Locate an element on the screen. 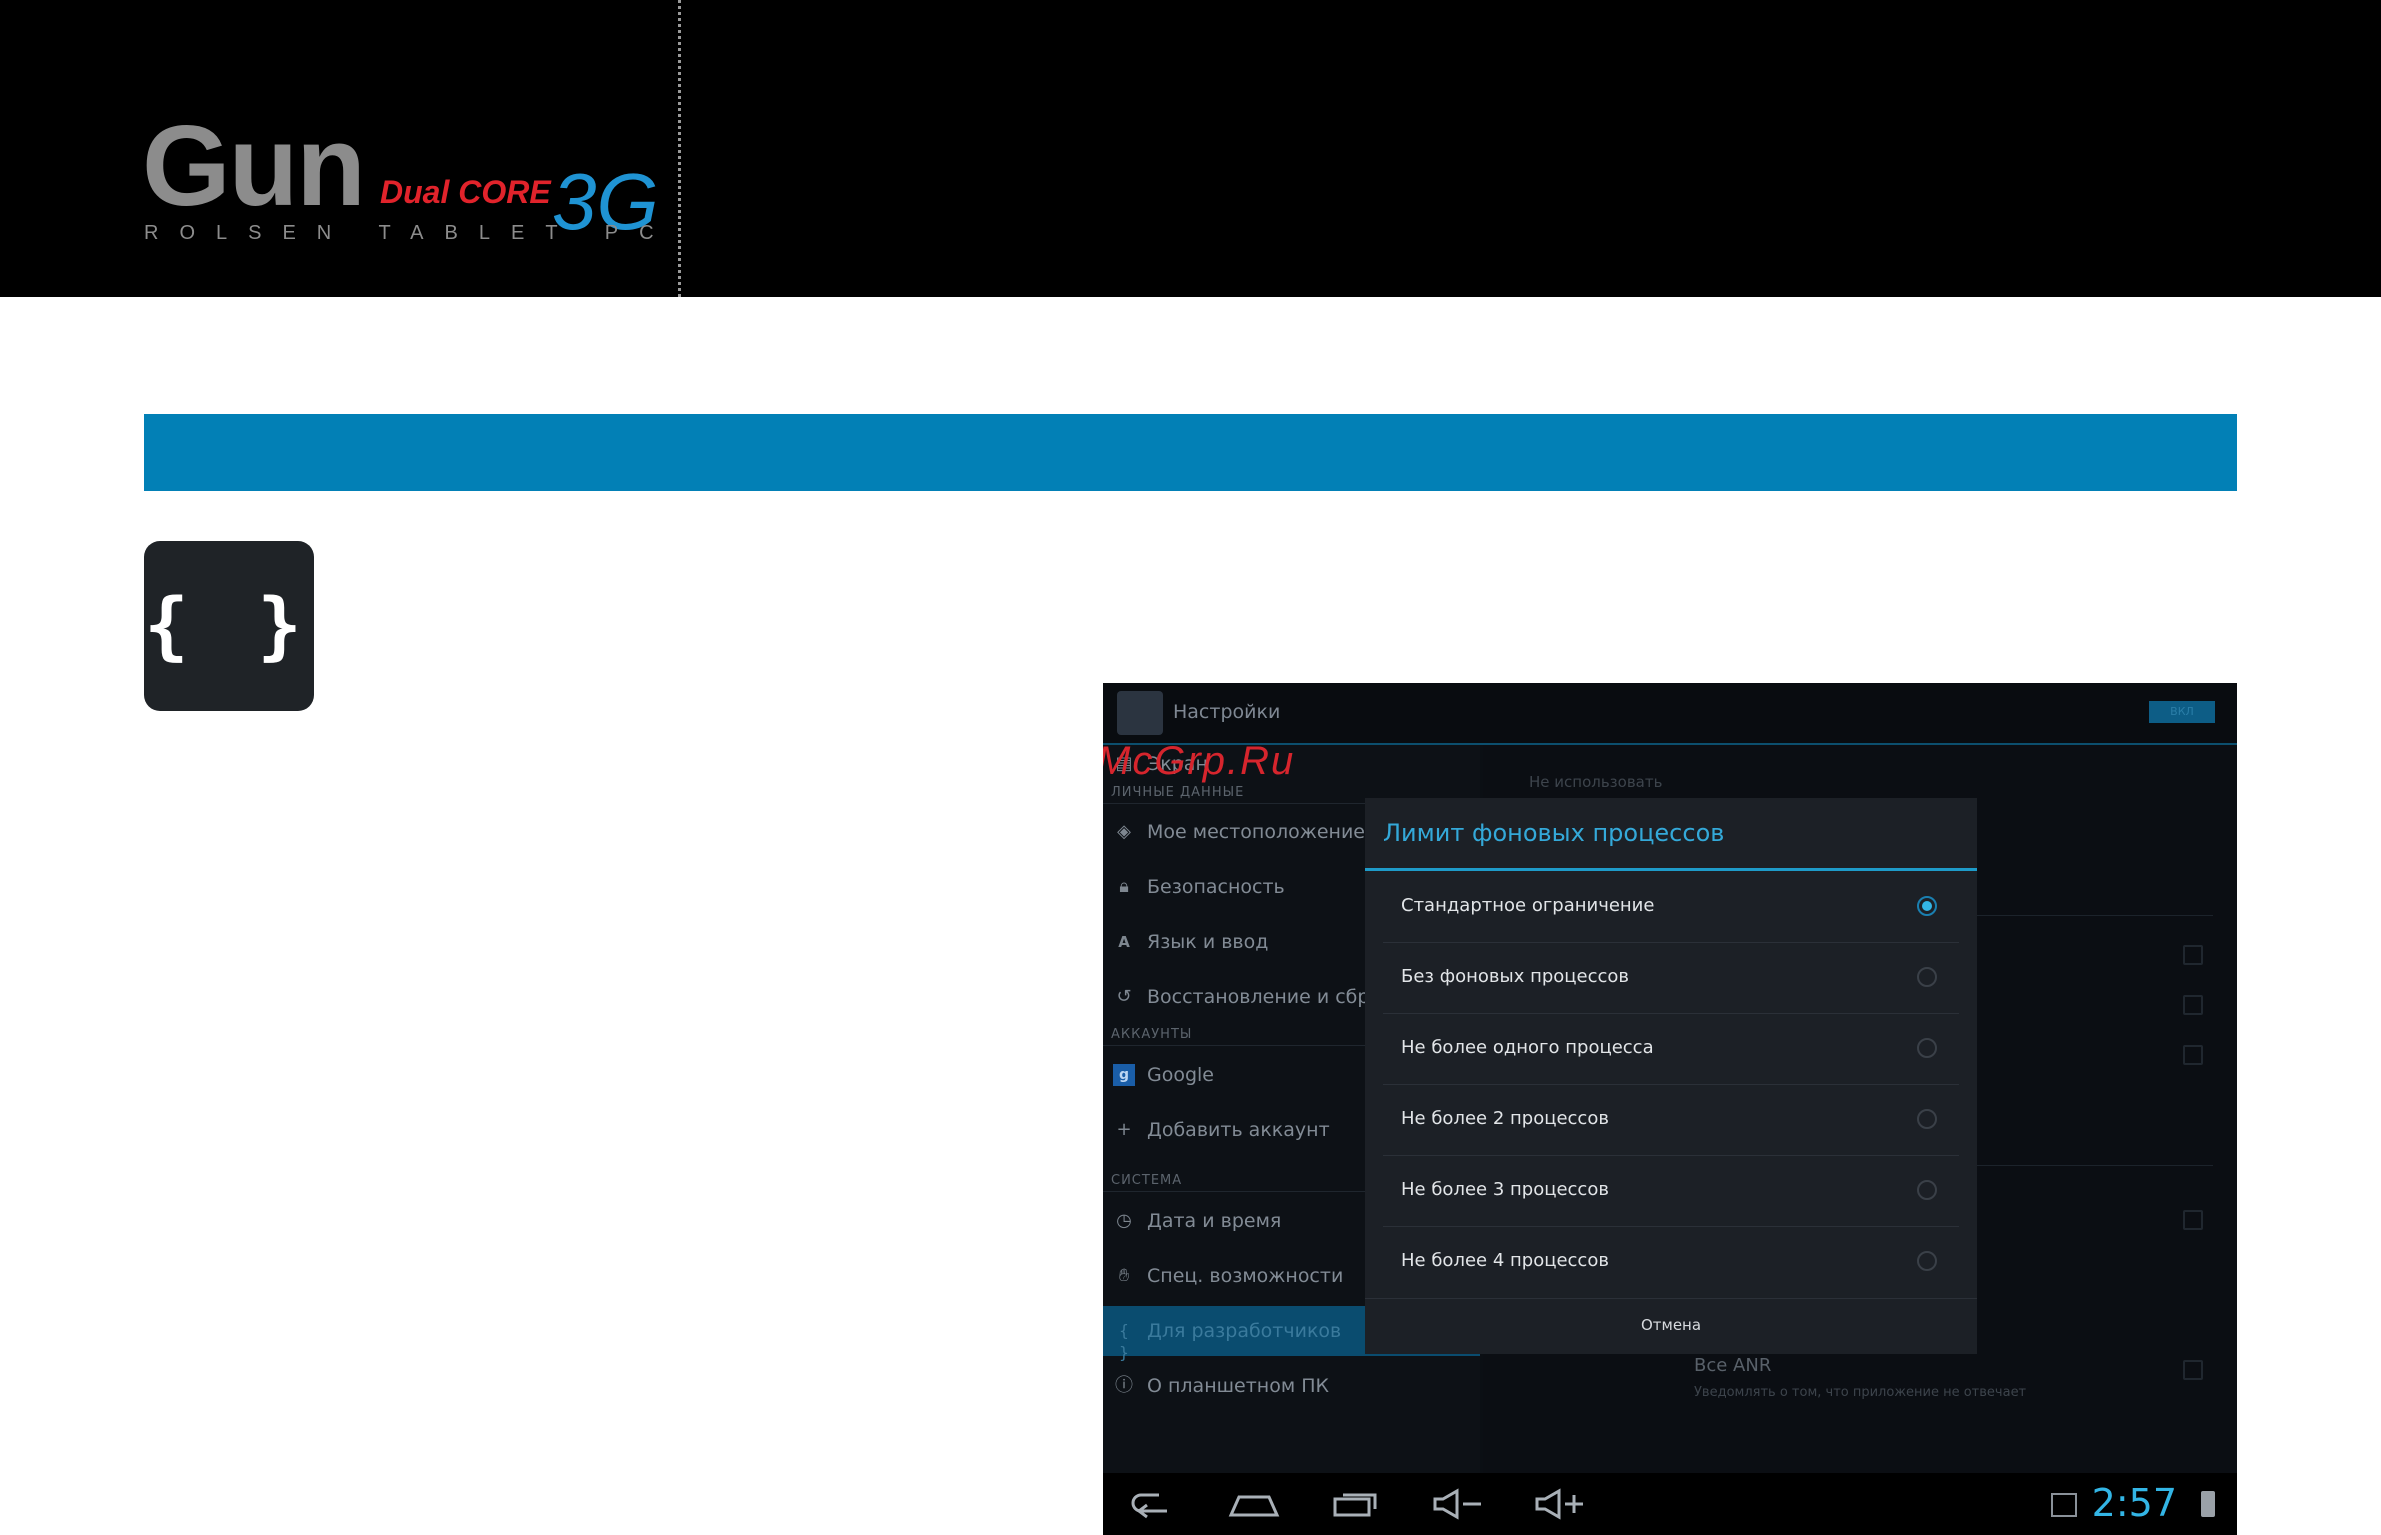 The image size is (2381, 1535). anr-checkbox is located at coordinates (2193, 1370).